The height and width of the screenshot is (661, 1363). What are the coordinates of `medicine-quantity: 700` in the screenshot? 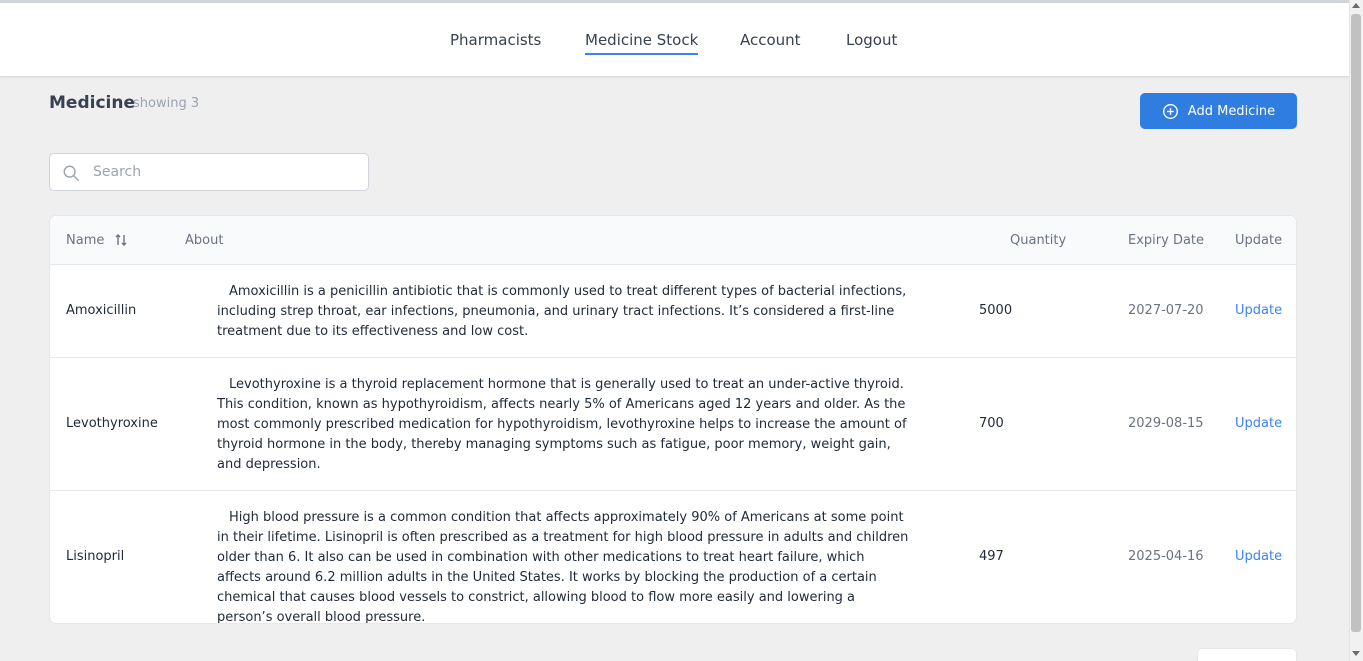 It's located at (991, 423).